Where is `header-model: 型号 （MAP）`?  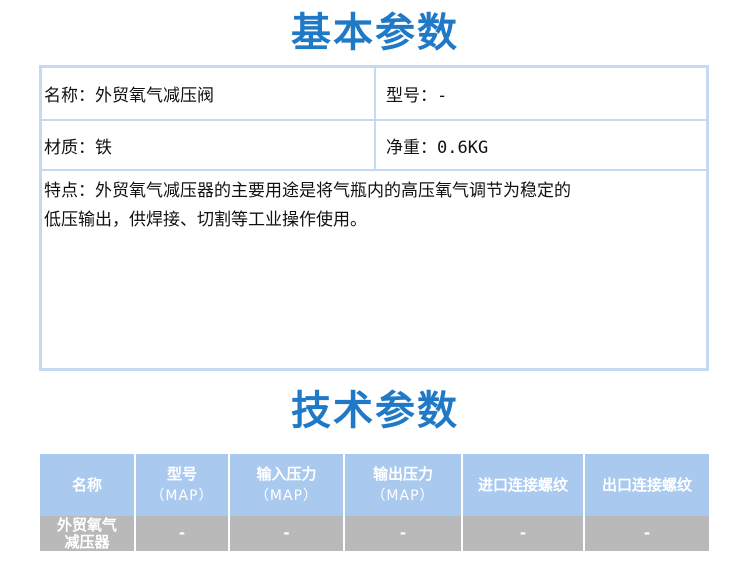 header-model: 型号 （MAP） is located at coordinates (183, 485).